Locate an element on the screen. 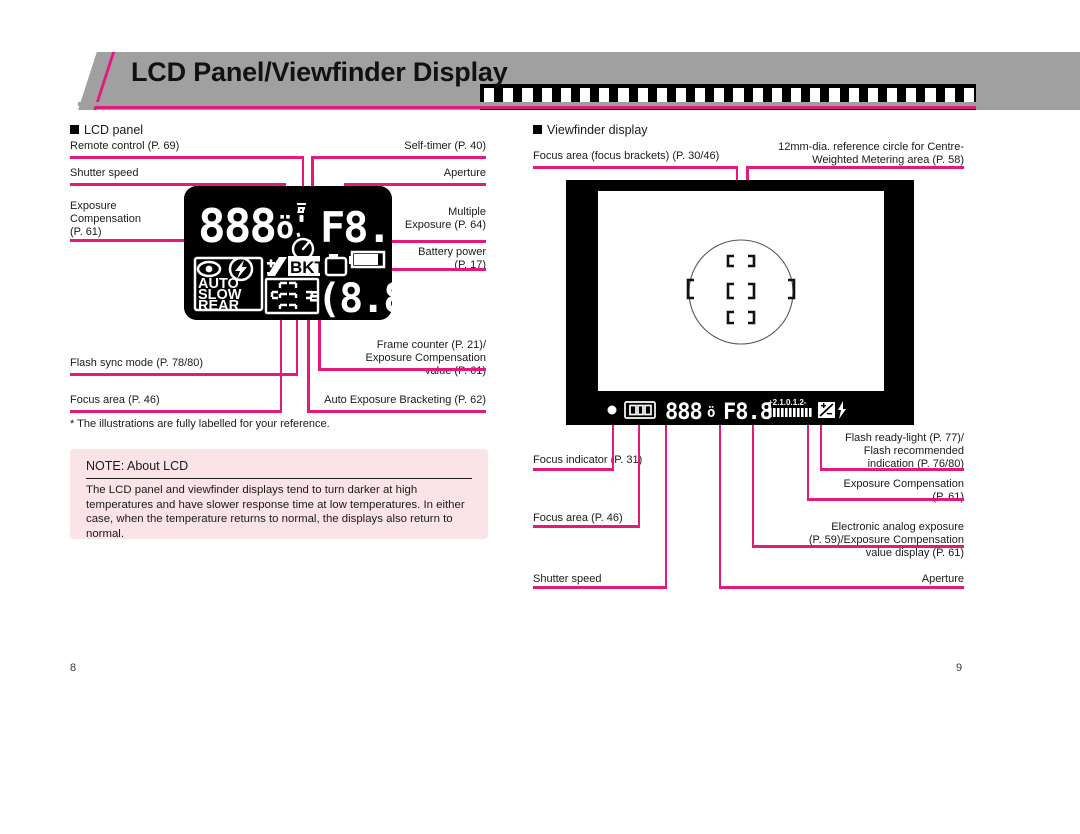 The height and width of the screenshot is (834, 1080). viewfinder-graphic: 888 ö F8.8 +2.1.0.1.2- is located at coordinates (740, 302).